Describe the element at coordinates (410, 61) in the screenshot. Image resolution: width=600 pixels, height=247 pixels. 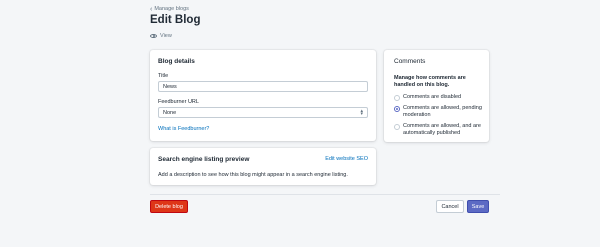
I see `comments-title: Comments` at that location.